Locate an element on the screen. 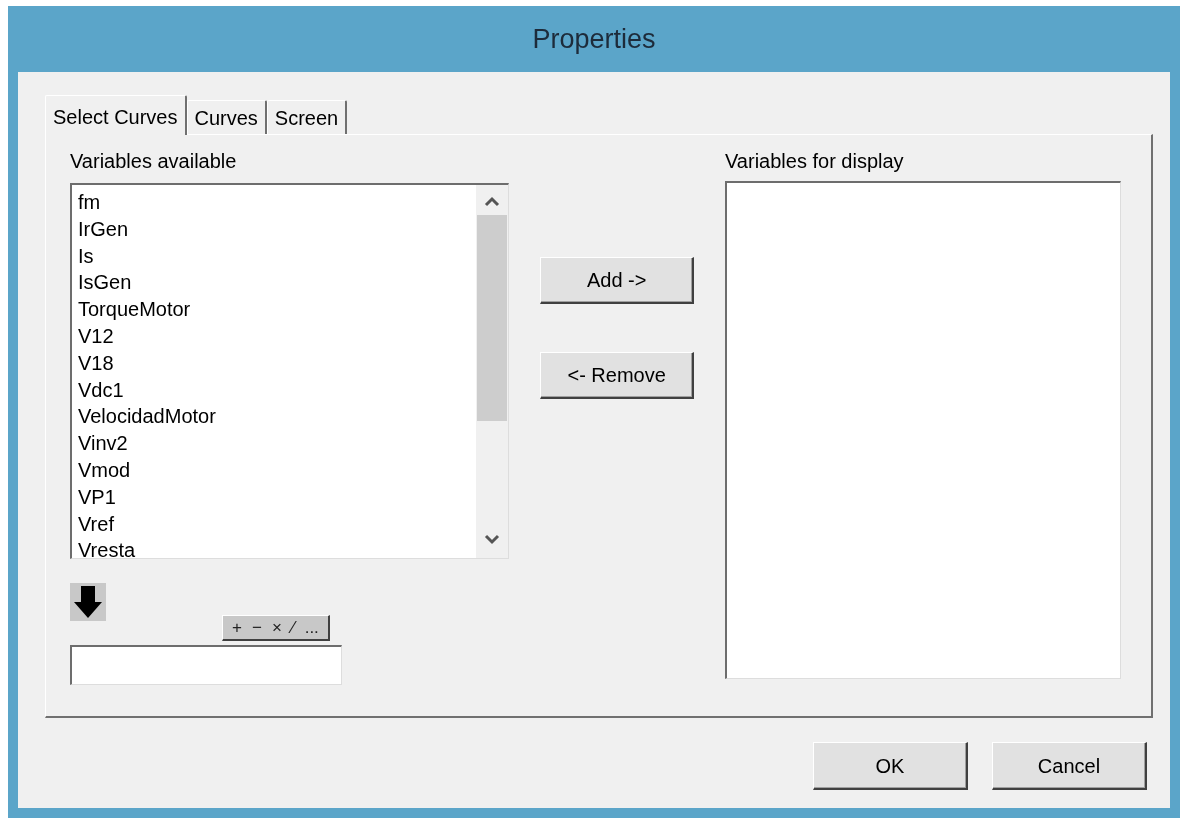  operator-button: ⁄ is located at coordinates (293, 627).